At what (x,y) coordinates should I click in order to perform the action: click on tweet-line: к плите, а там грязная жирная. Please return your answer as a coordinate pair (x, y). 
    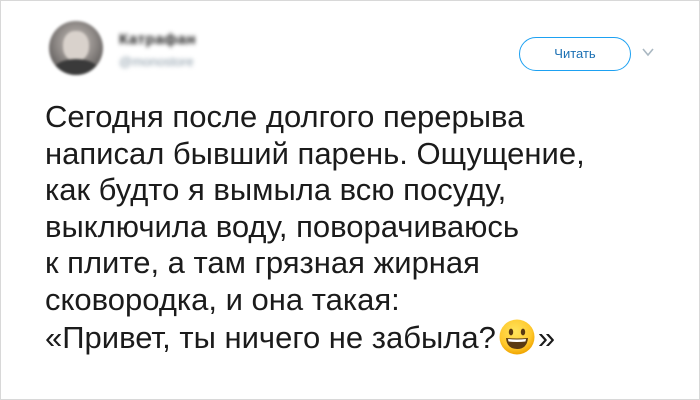
    Looking at the image, I should click on (262, 262).